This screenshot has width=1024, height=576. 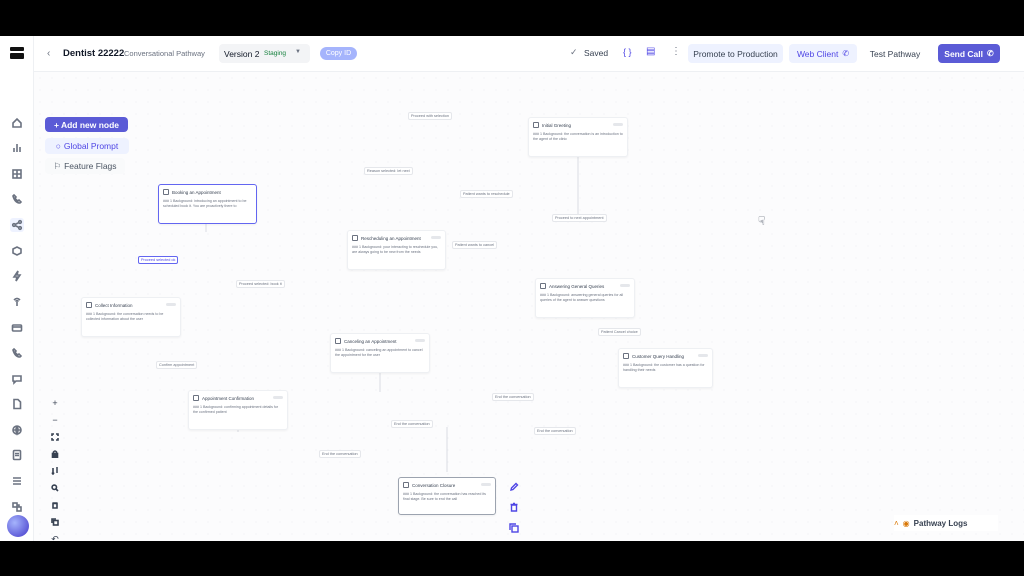 I want to click on edge-label: Proceed to next appointment, so click(x=579, y=218).